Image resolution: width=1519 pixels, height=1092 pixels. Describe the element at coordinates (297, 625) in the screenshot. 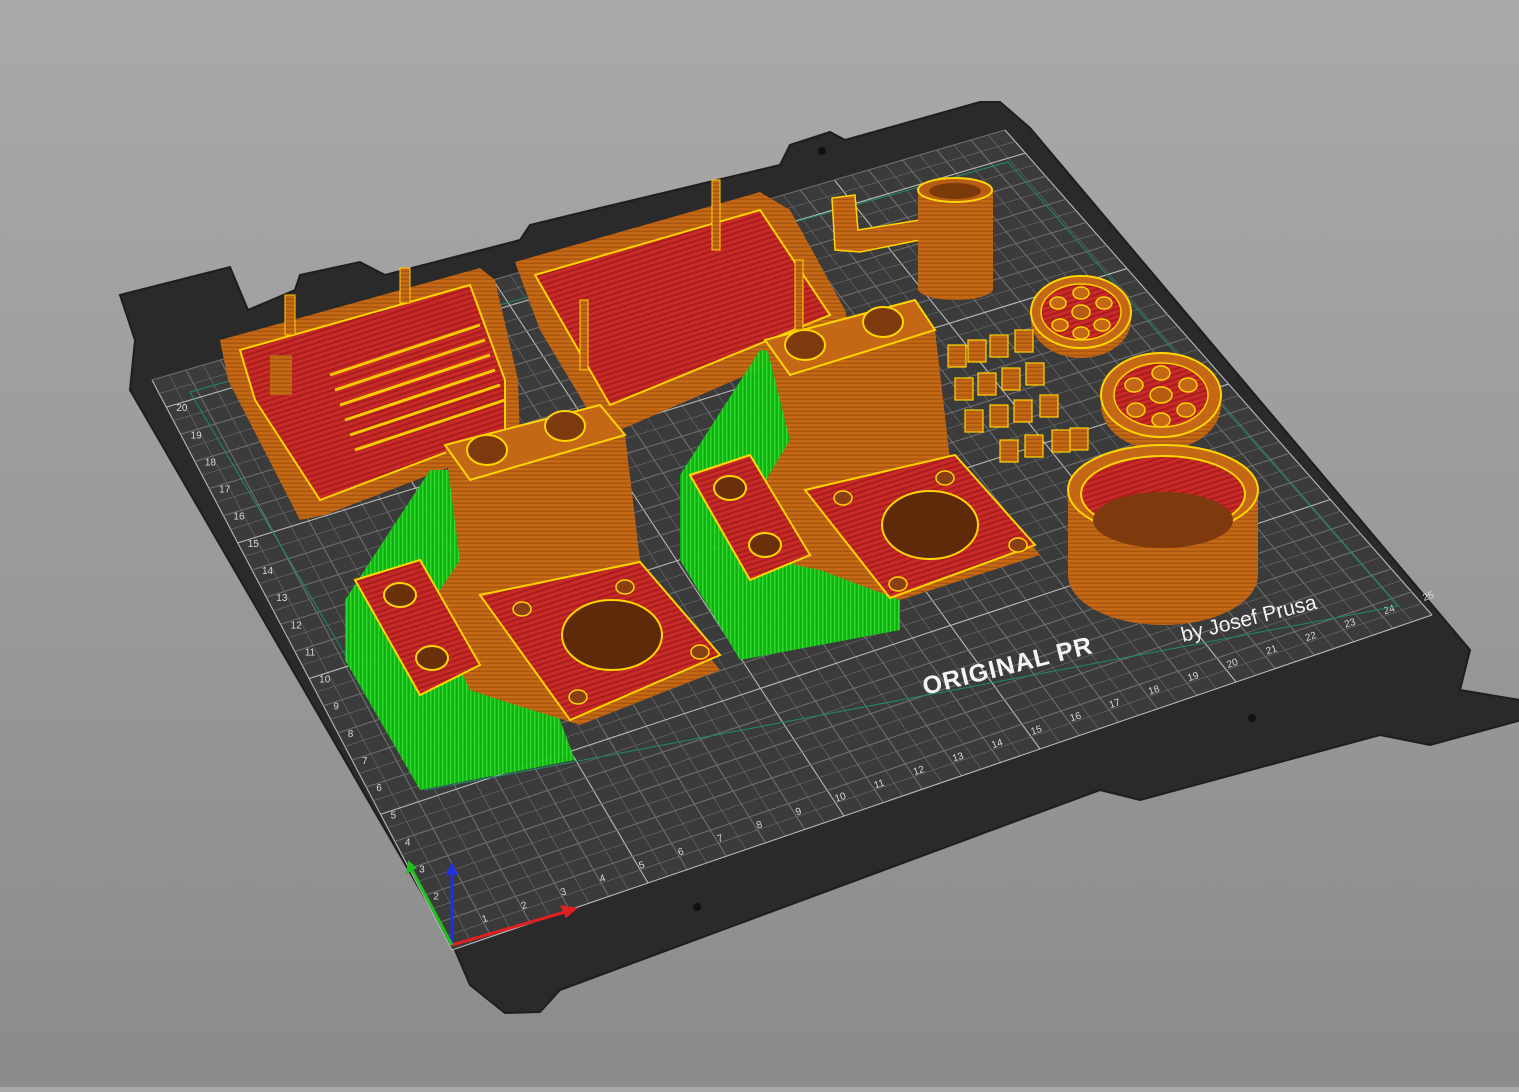

I see `y-tick-label: 12` at that location.